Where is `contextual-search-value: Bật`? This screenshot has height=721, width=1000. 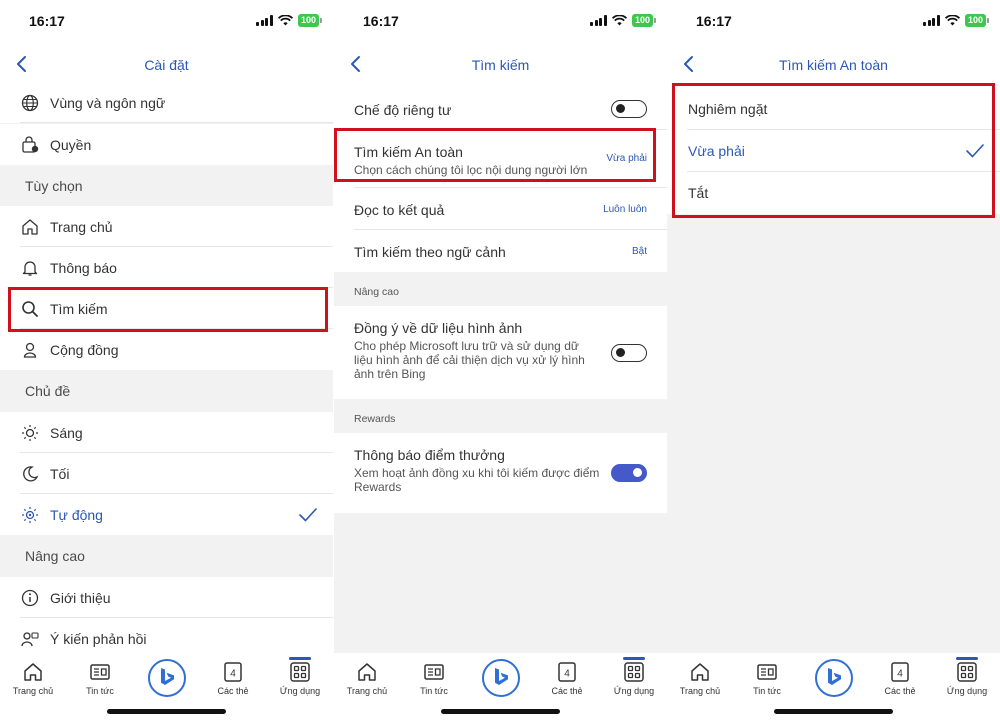
contextual-search-value: Bật is located at coordinates (639, 251).